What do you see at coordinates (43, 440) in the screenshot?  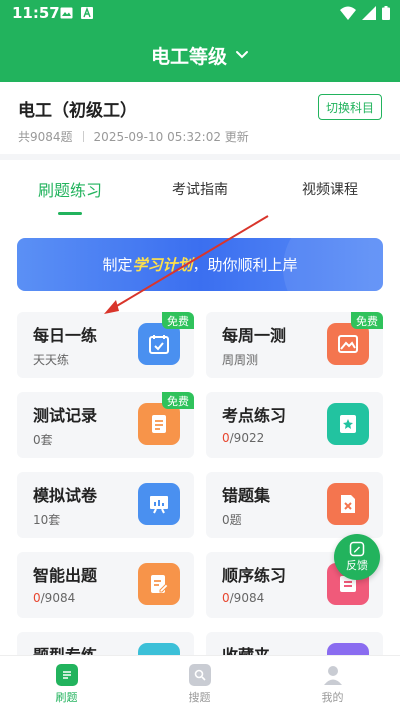 I see `card-subtitle: 0套` at bounding box center [43, 440].